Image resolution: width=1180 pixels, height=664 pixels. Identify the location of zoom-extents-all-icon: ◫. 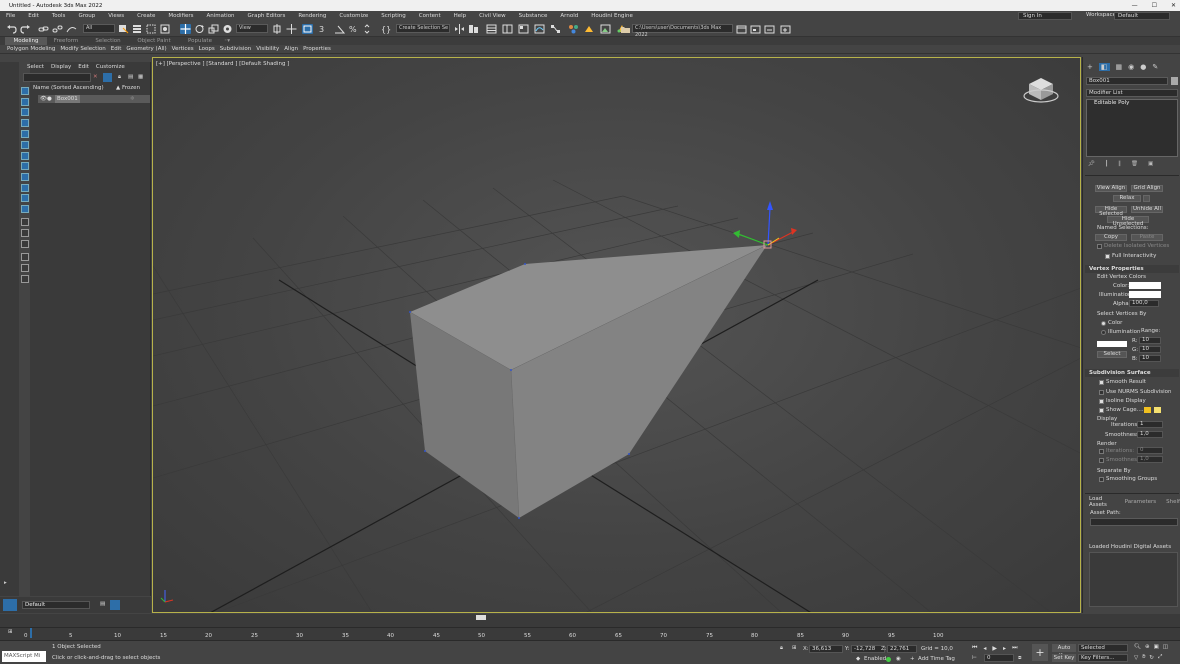
(1165, 647).